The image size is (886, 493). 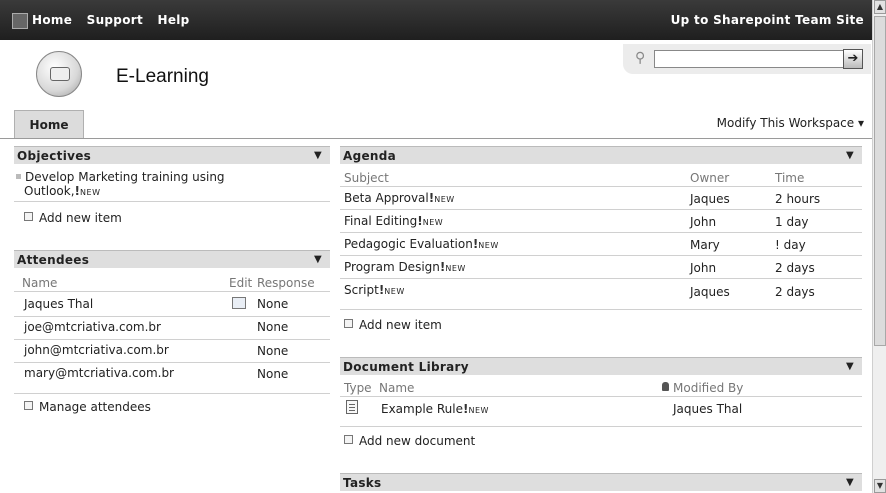 I want to click on doclib-modified-by: Jaques Thal, so click(x=708, y=409).